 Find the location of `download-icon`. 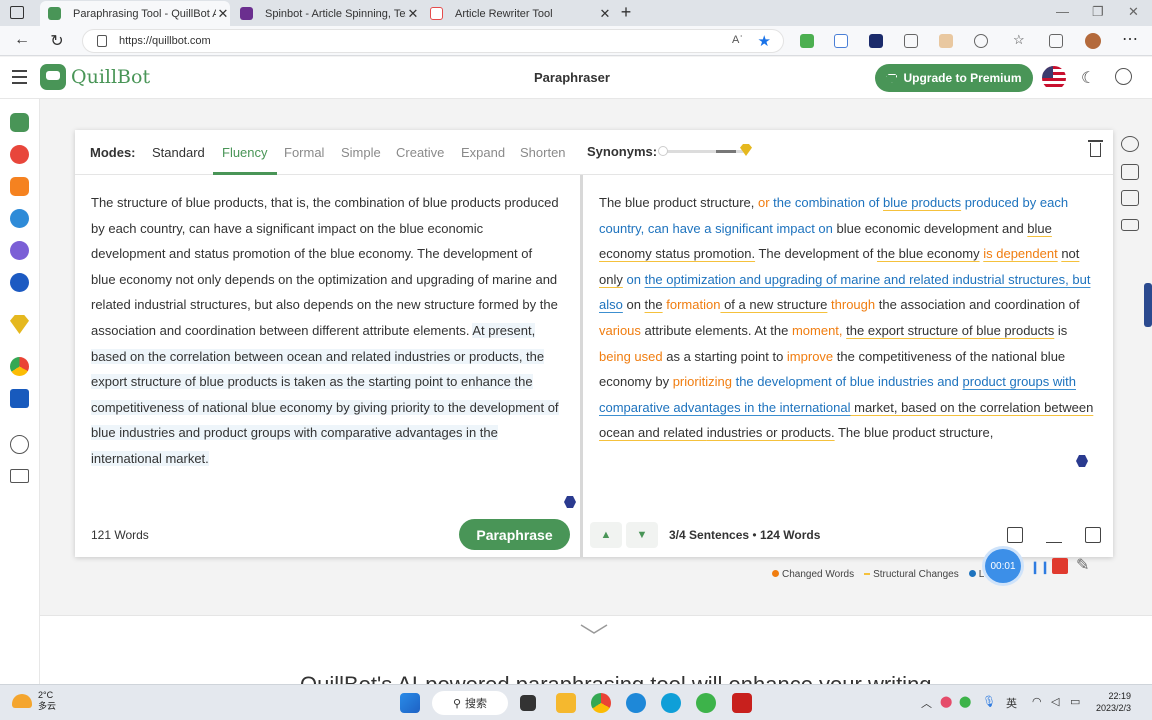

download-icon is located at coordinates (1054, 535).